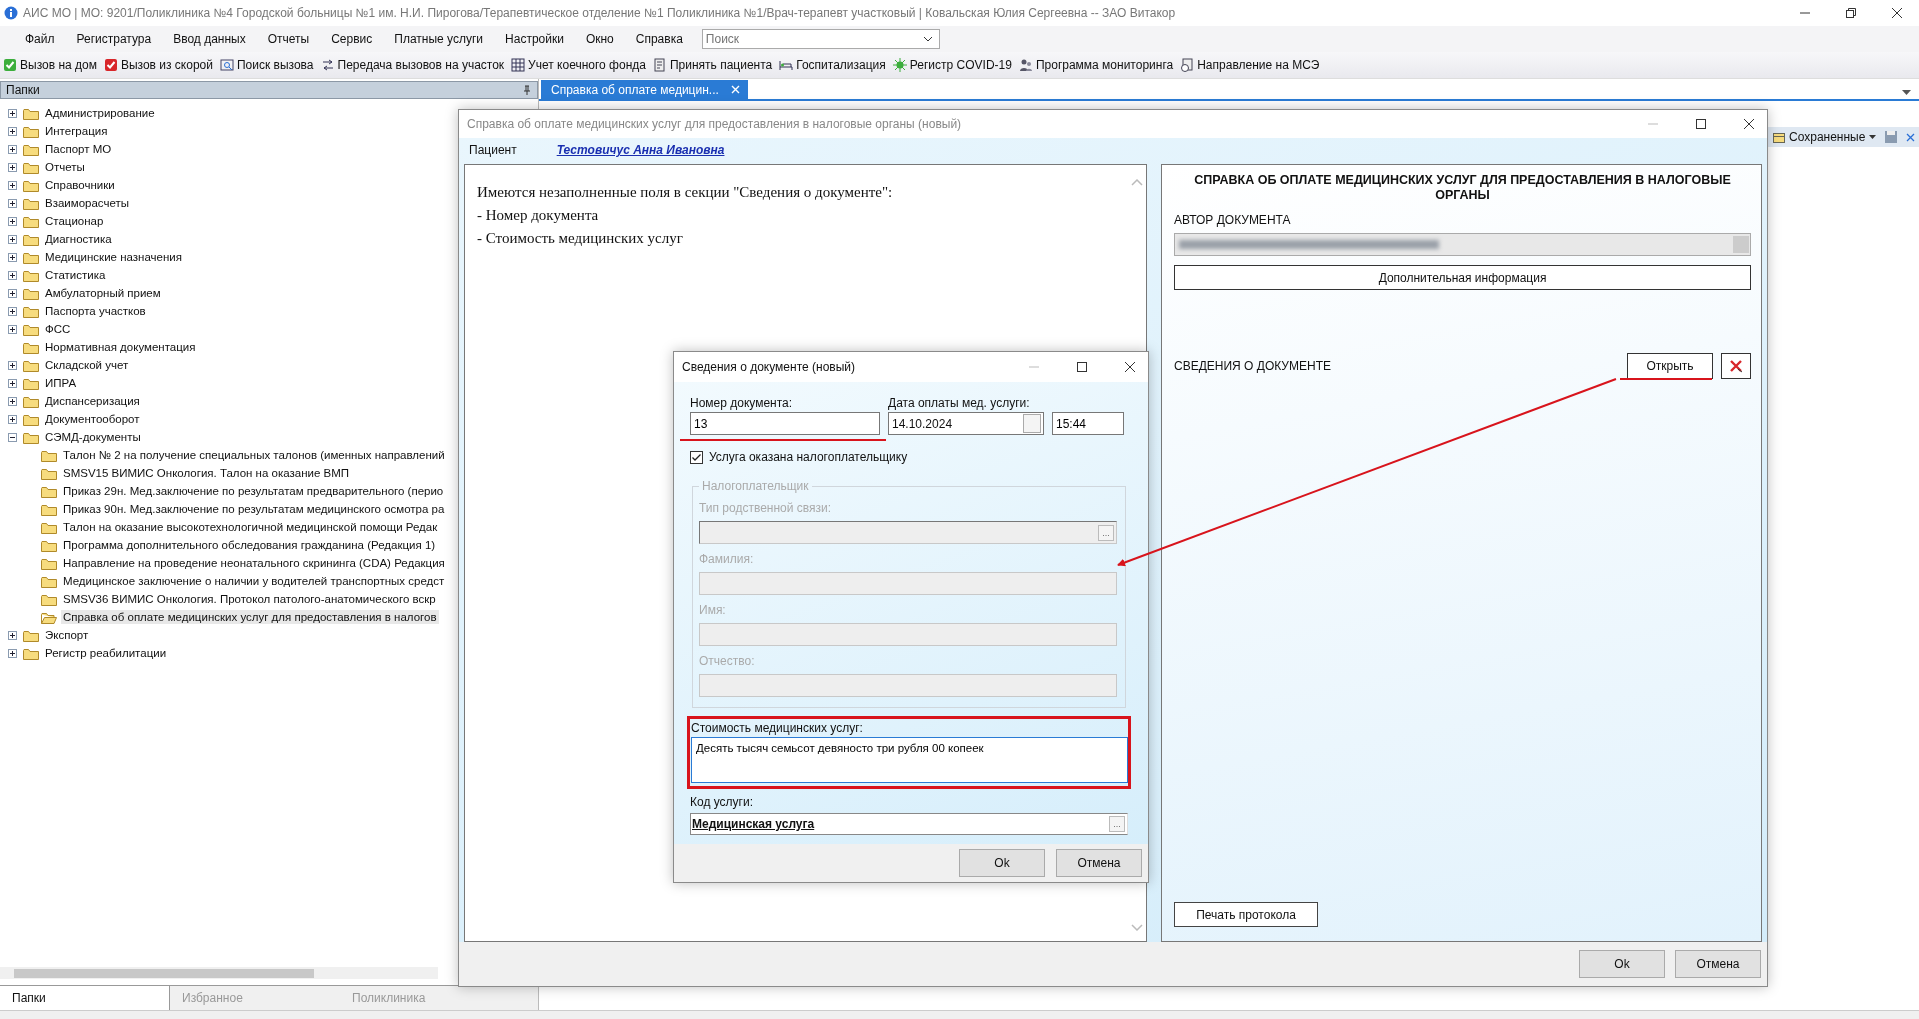  What do you see at coordinates (120, 347) in the screenshot?
I see `tree-item: Нормативная документация` at bounding box center [120, 347].